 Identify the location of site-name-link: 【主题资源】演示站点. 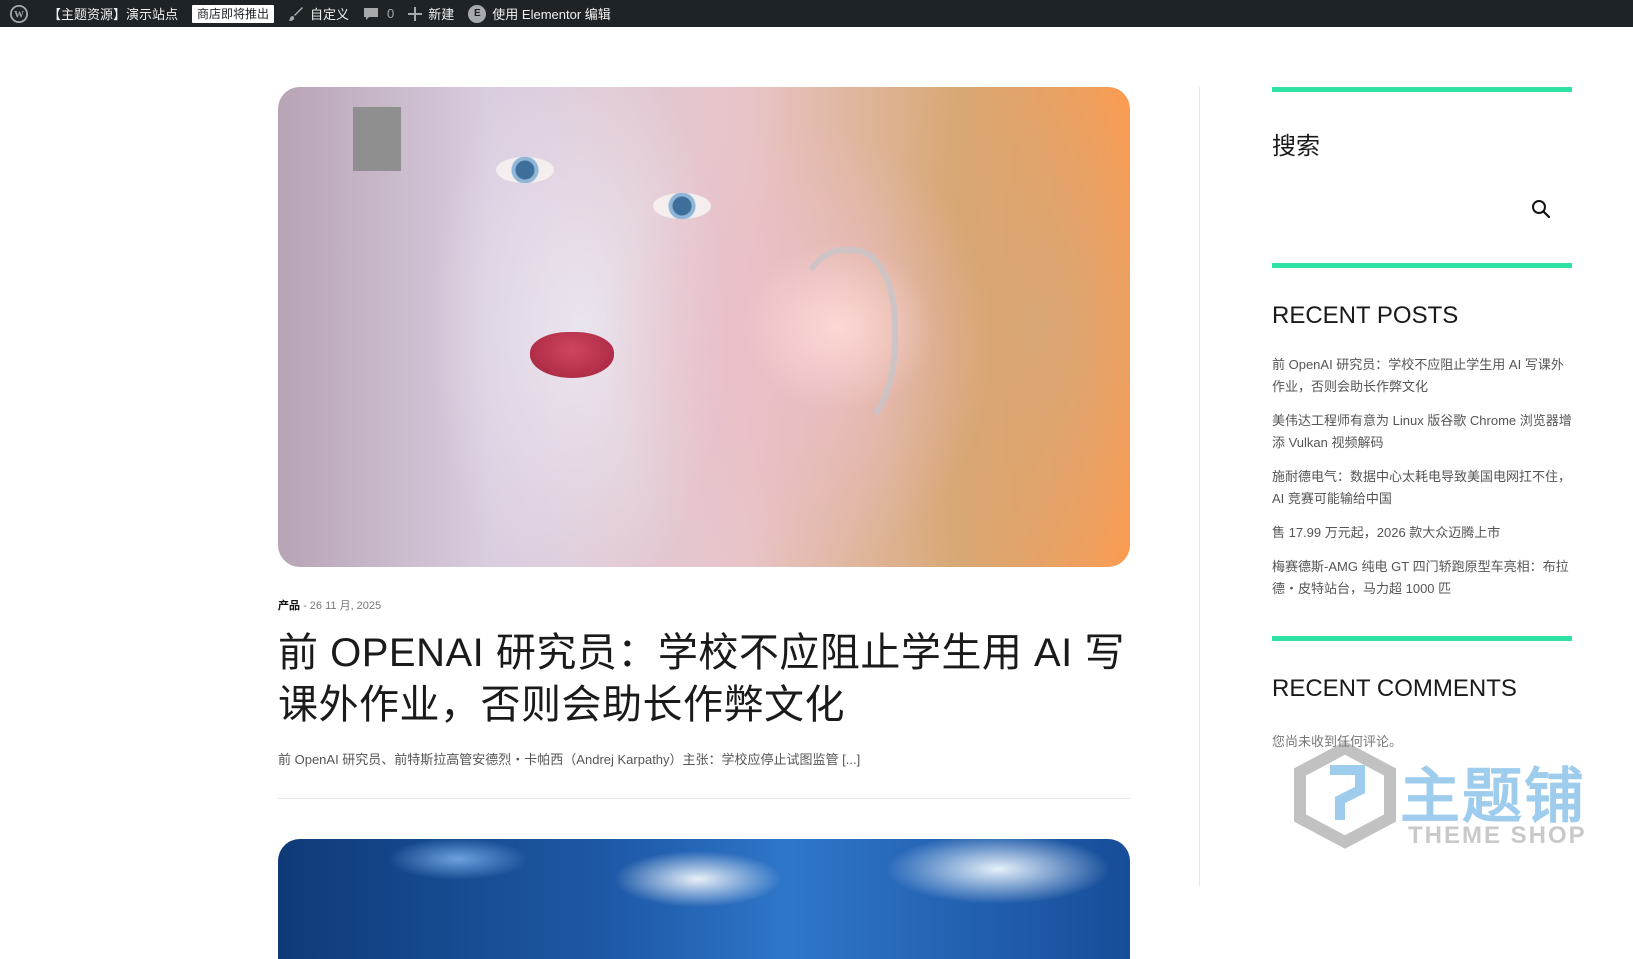
(113, 13).